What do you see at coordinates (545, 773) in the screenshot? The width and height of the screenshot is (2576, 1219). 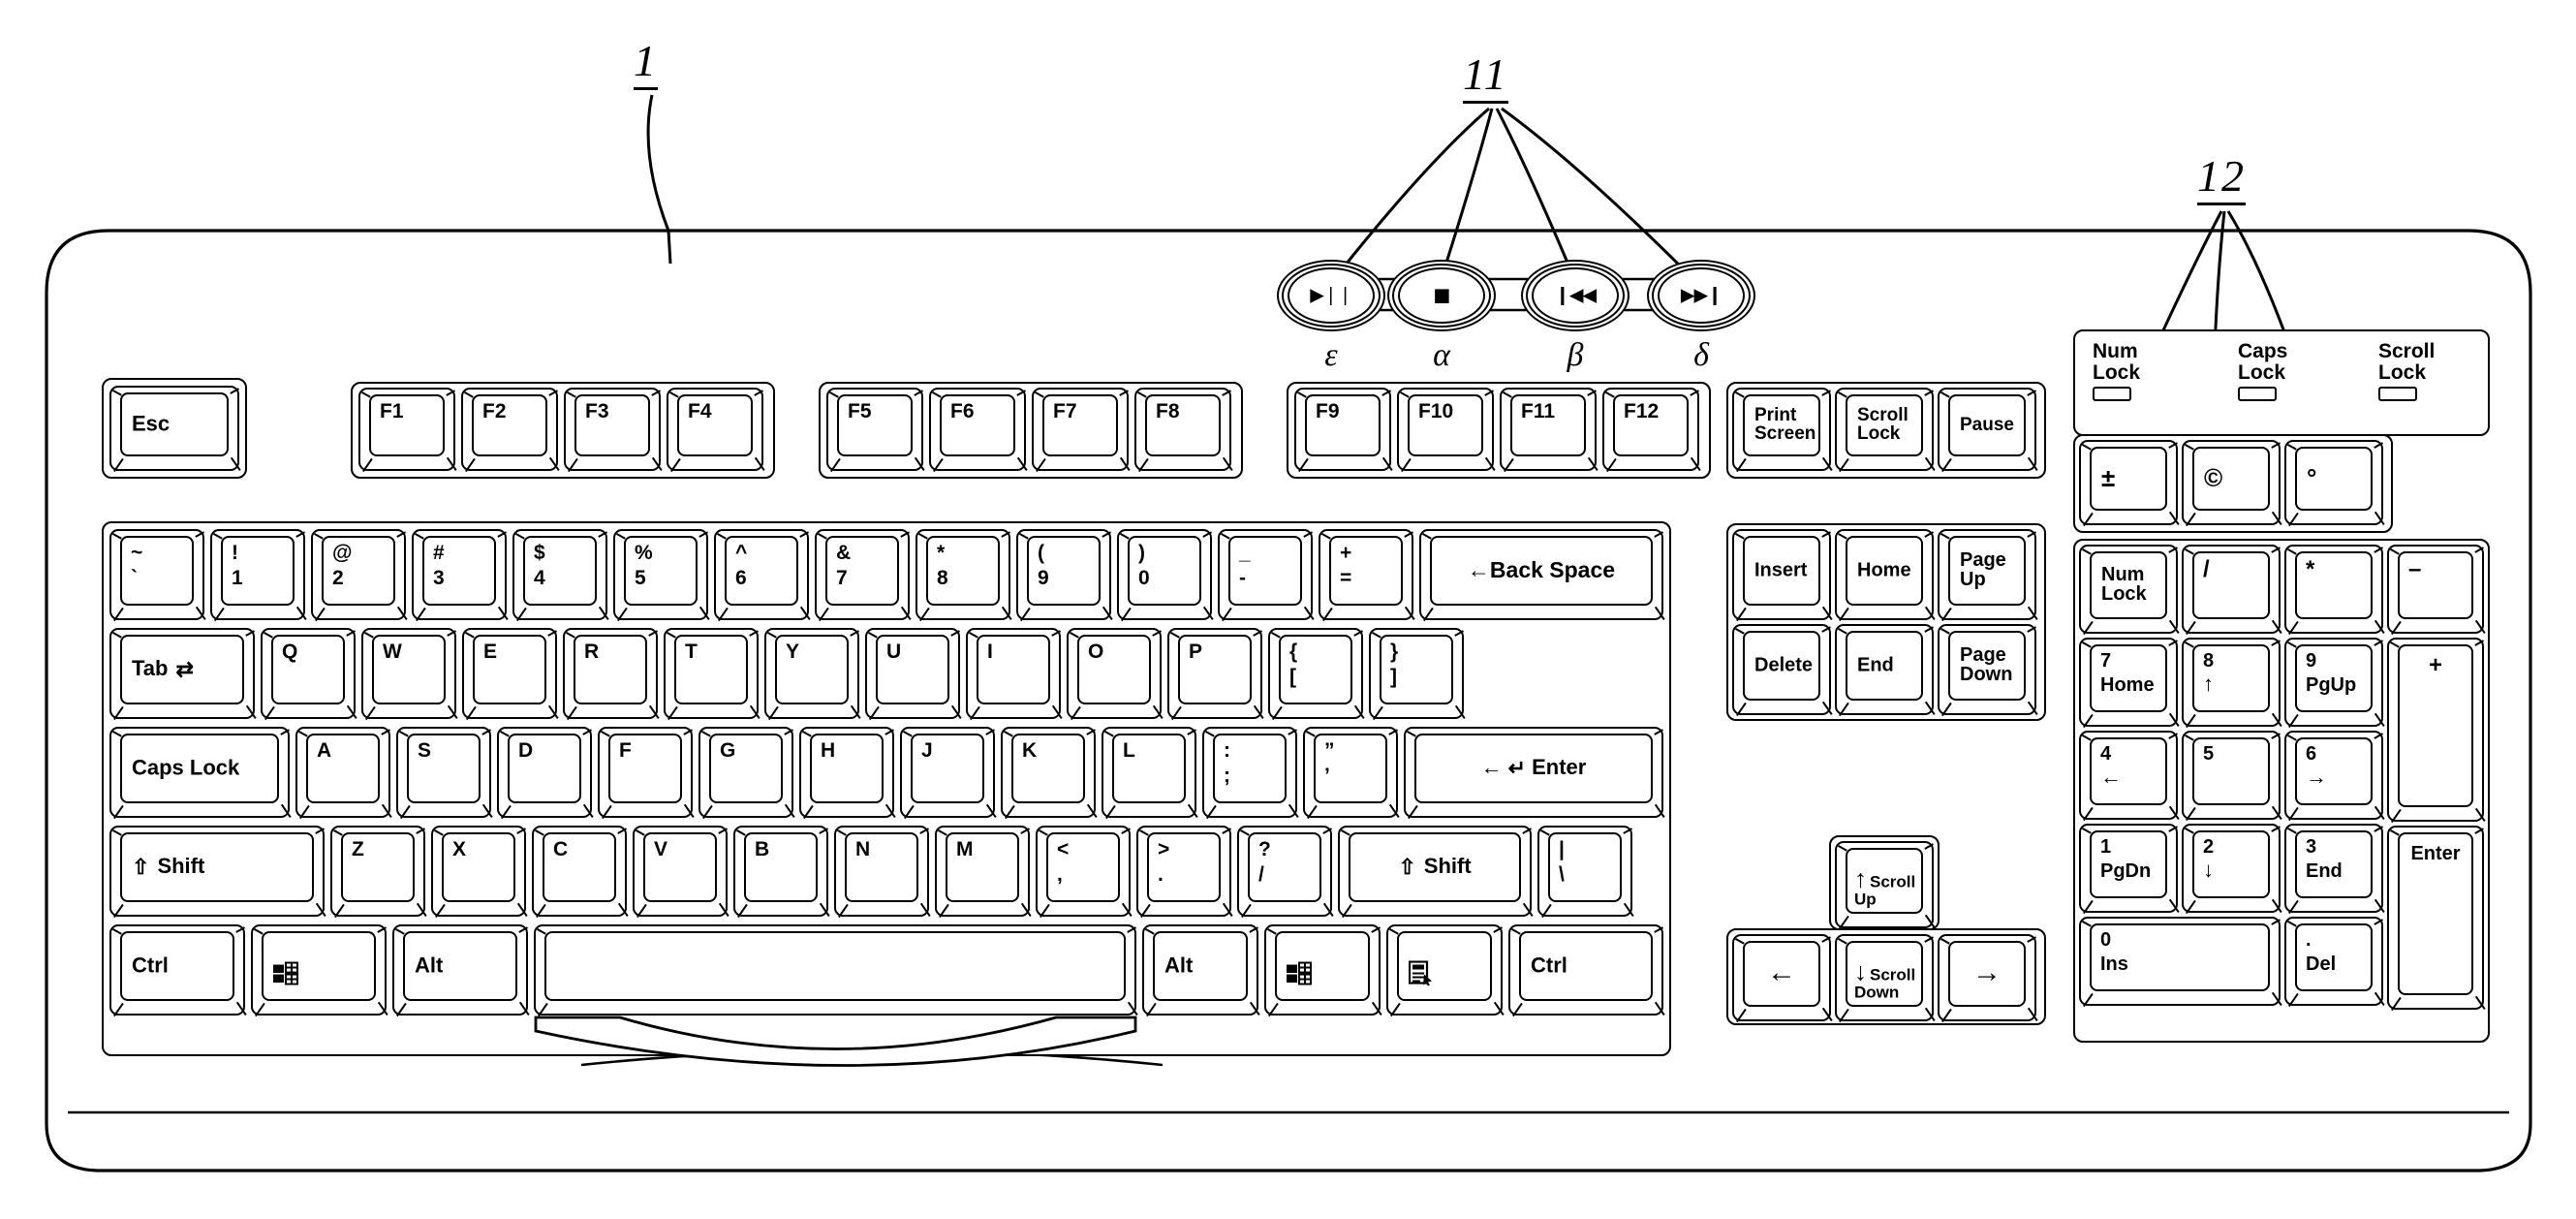 I see `key-d: D` at bounding box center [545, 773].